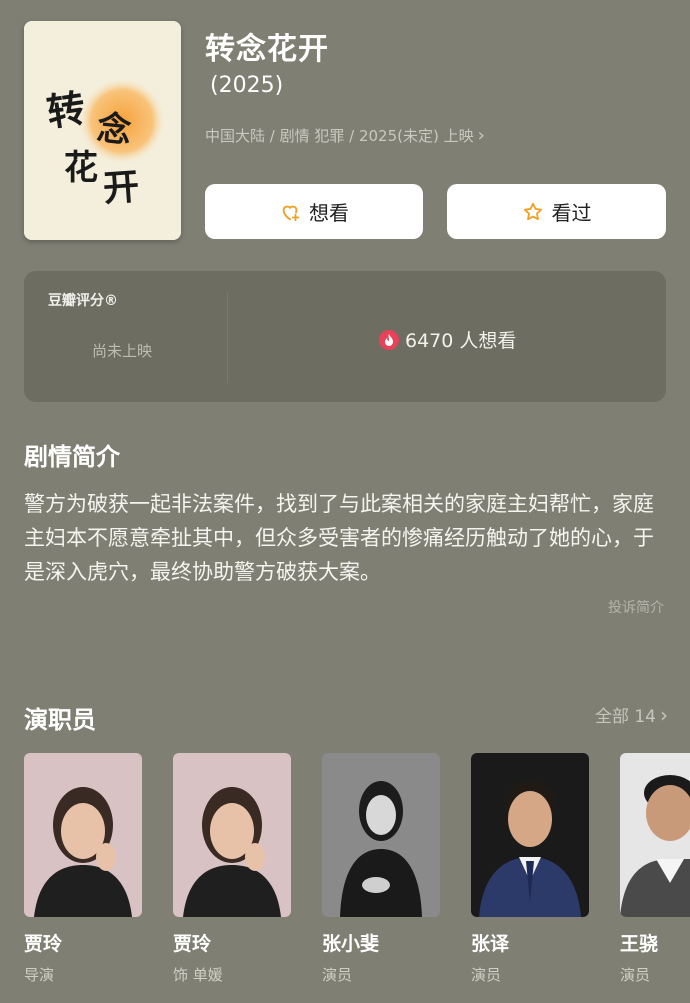  I want to click on svg-text: 花, so click(81, 168).